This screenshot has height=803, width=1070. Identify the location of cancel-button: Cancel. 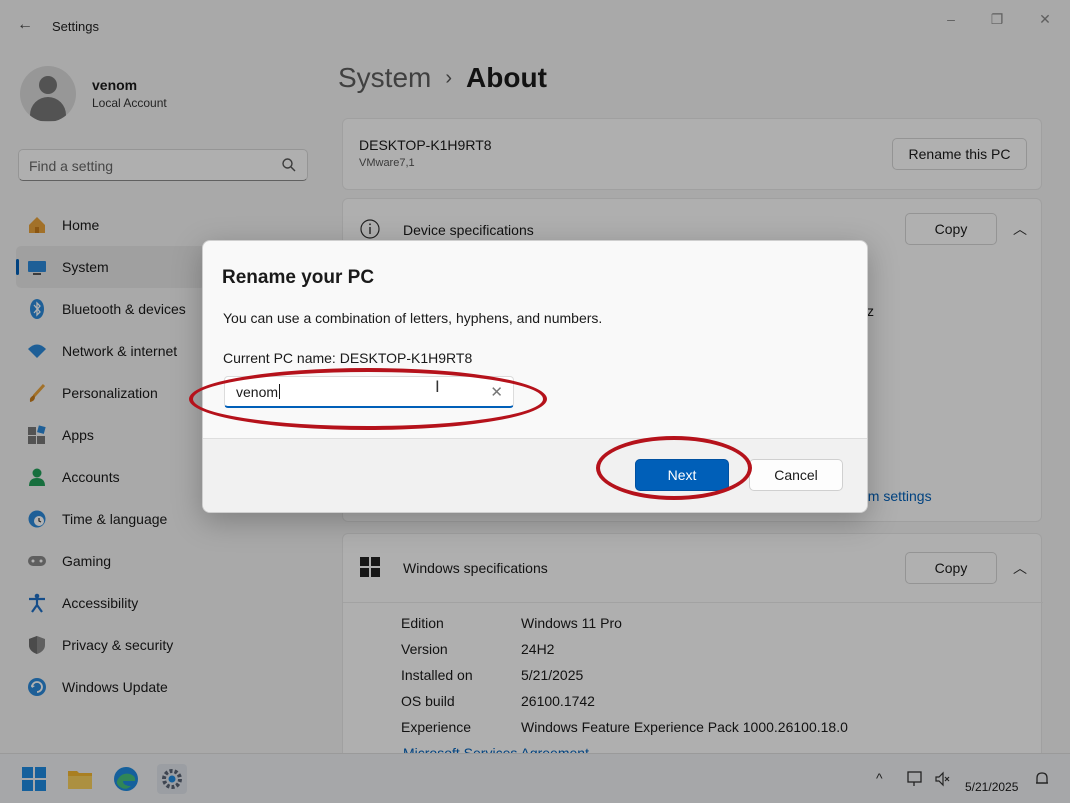
(796, 475).